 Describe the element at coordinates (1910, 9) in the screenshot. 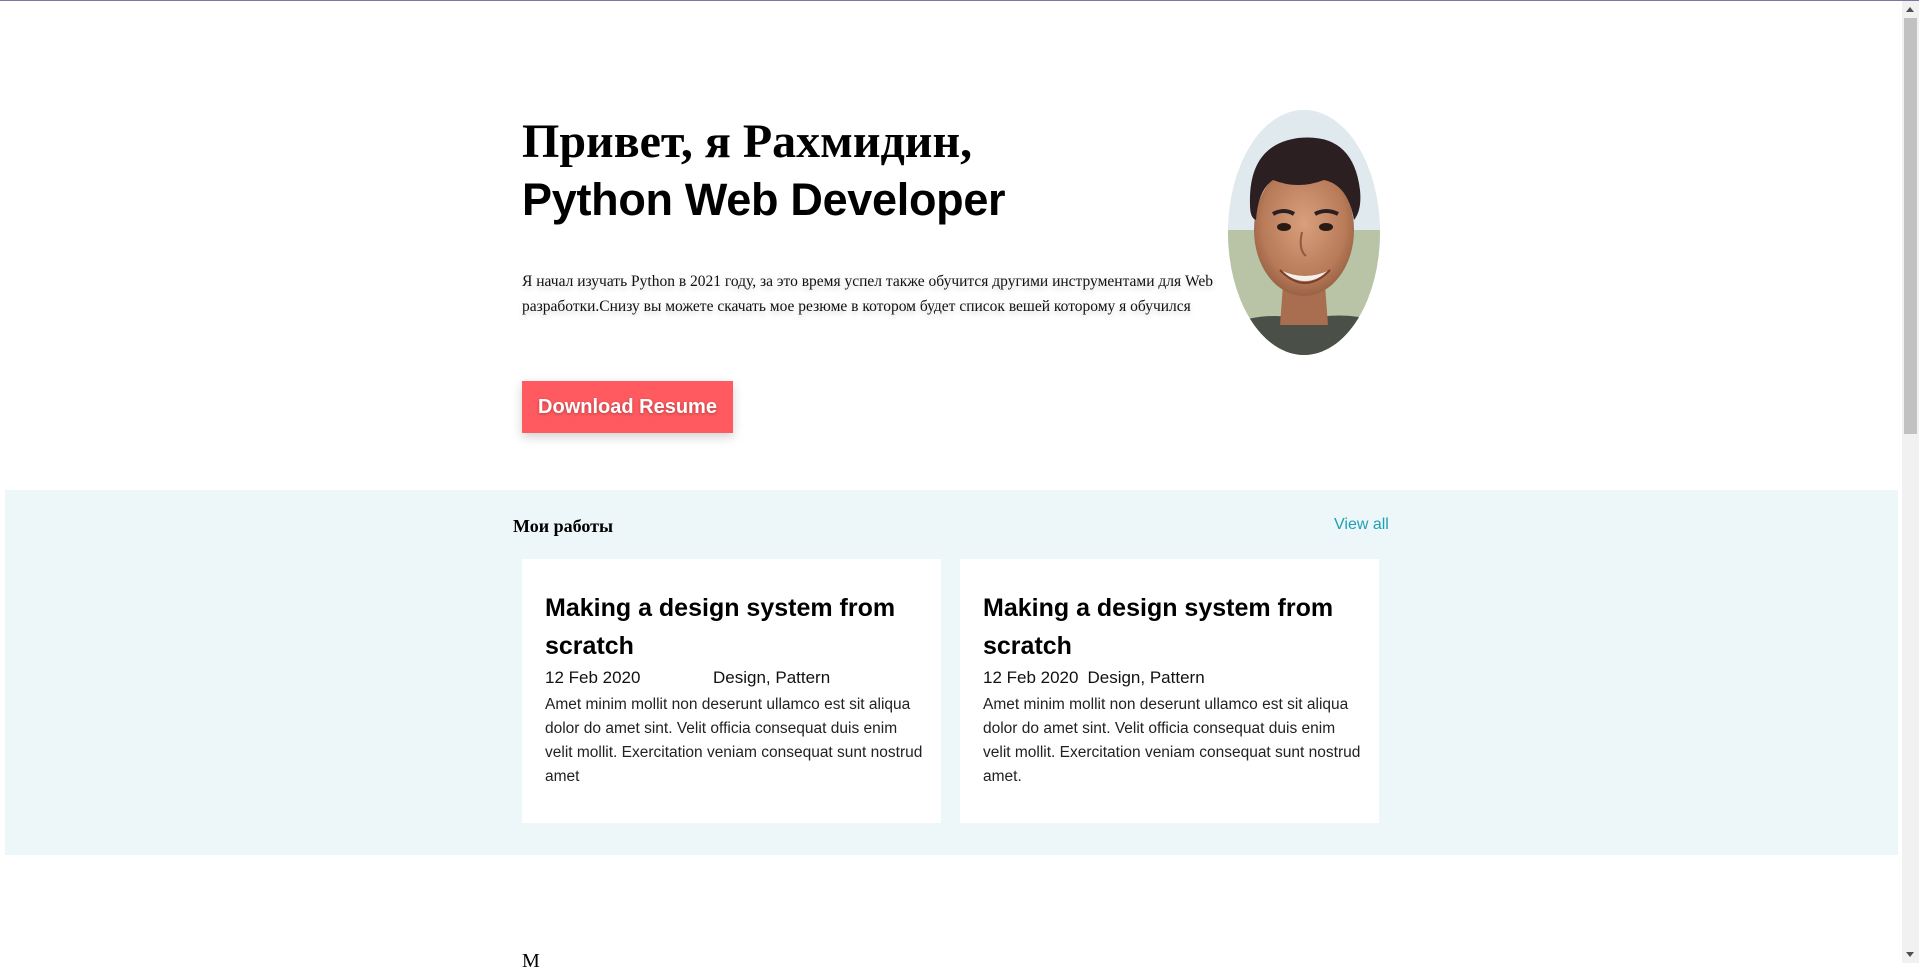

I see `chevron-up-icon` at that location.